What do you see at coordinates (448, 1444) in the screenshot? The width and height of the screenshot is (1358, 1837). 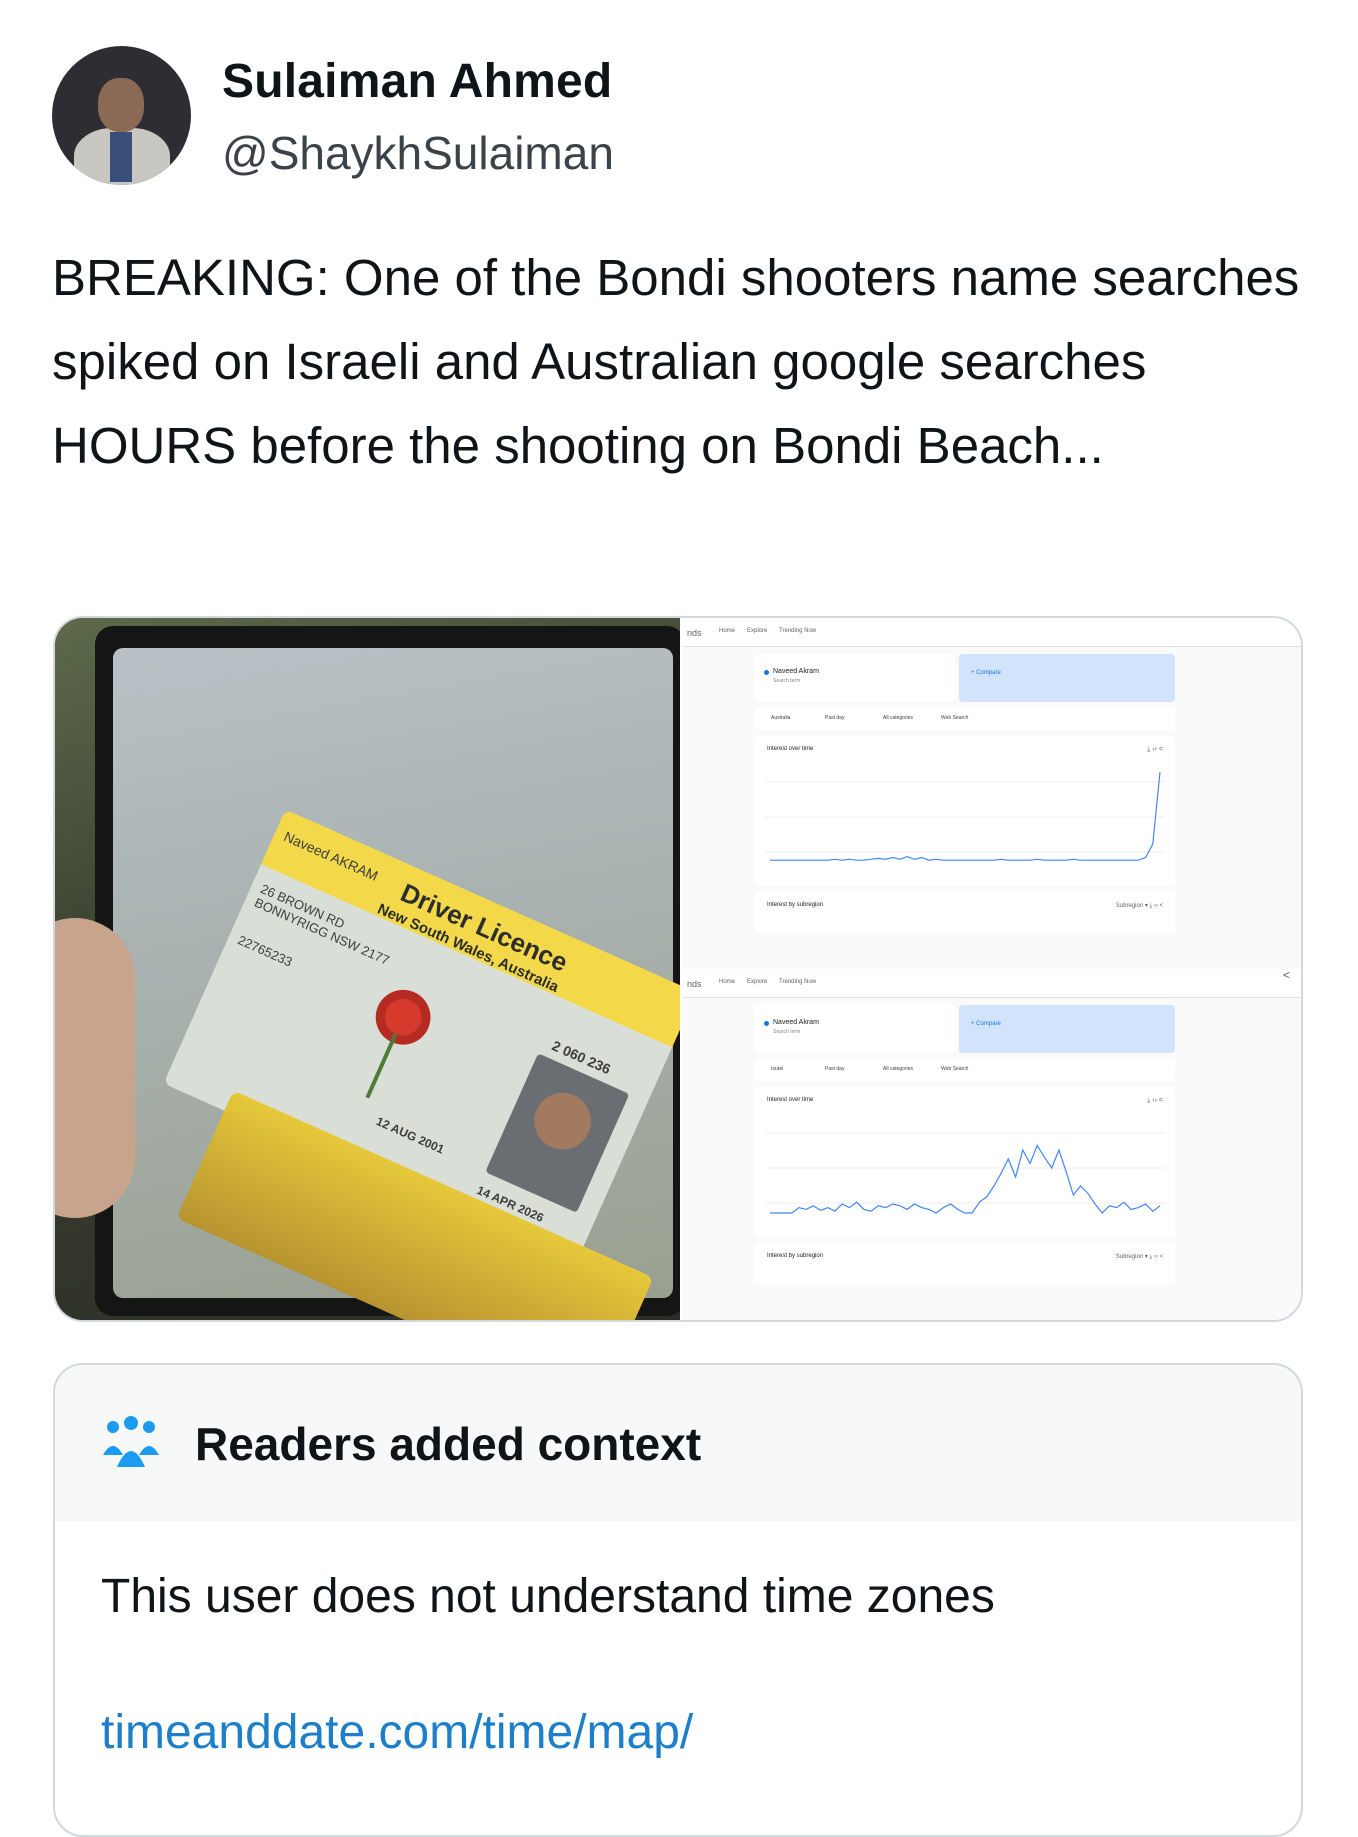 I see `community-note-title: Readers added context` at bounding box center [448, 1444].